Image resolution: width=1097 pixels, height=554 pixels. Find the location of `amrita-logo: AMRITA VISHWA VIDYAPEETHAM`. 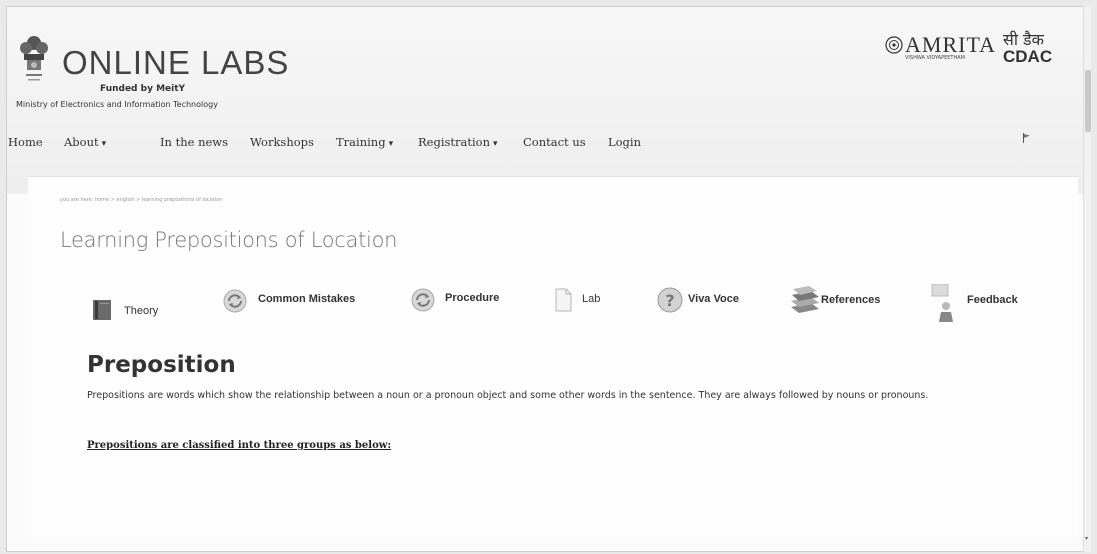

amrita-logo: AMRITA VISHWA VIDYAPEETHAM is located at coordinates (941, 47).